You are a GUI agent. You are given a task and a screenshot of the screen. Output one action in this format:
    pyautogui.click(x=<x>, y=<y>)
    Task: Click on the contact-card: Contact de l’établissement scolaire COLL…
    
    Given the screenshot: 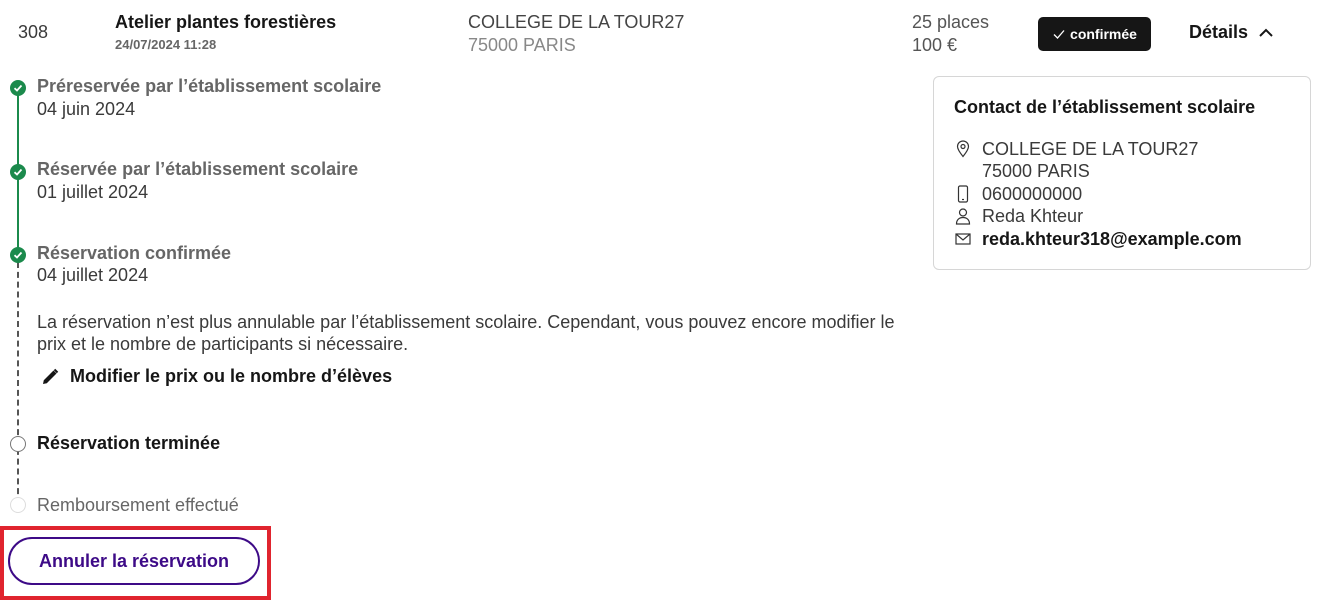 What is the action you would take?
    pyautogui.click(x=1122, y=173)
    